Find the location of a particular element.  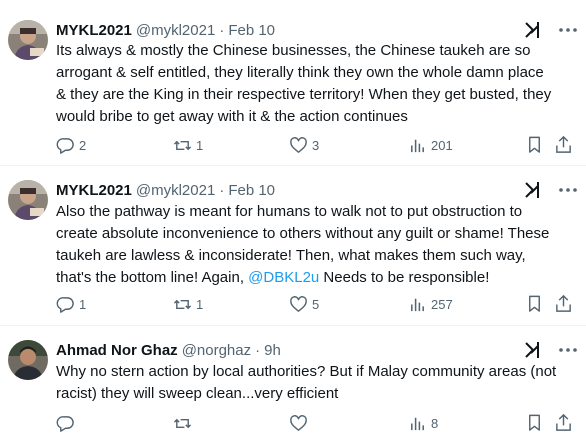

views-button: 257 is located at coordinates (430, 304).